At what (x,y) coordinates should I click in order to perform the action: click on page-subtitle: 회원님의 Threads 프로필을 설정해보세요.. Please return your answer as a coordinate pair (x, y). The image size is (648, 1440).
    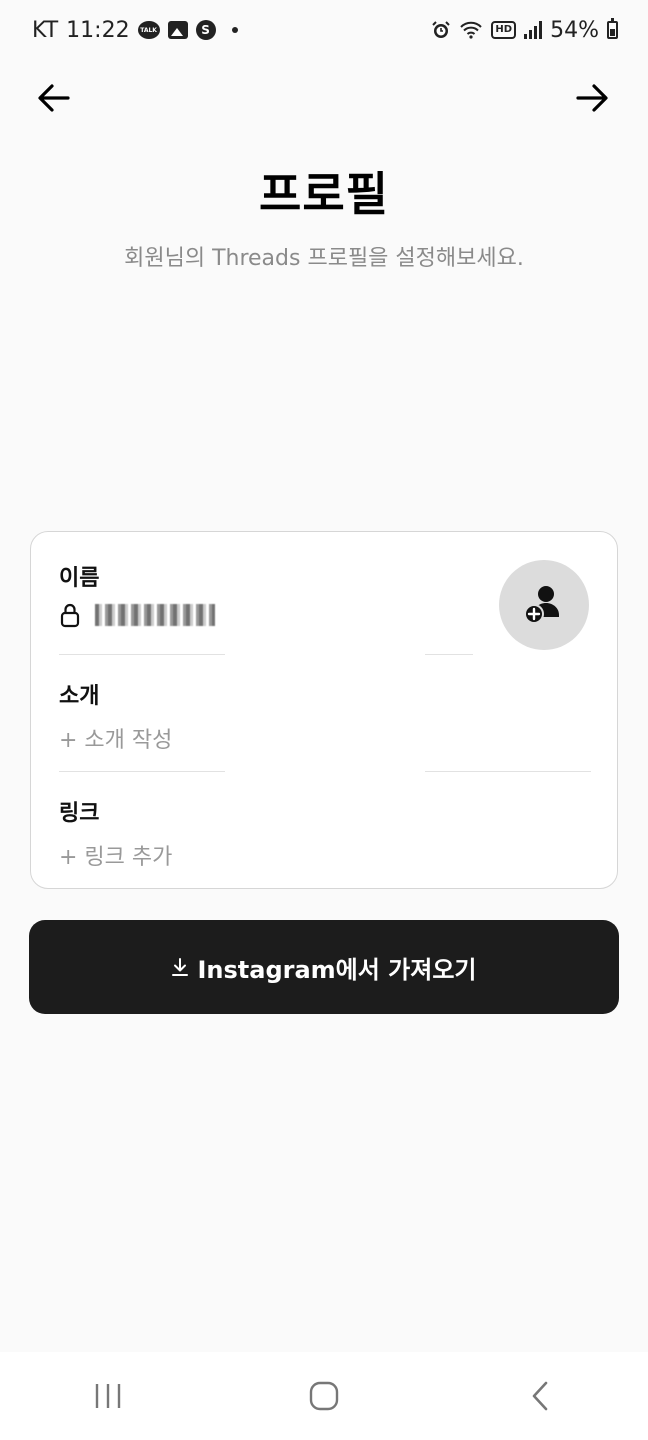
    Looking at the image, I should click on (324, 258).